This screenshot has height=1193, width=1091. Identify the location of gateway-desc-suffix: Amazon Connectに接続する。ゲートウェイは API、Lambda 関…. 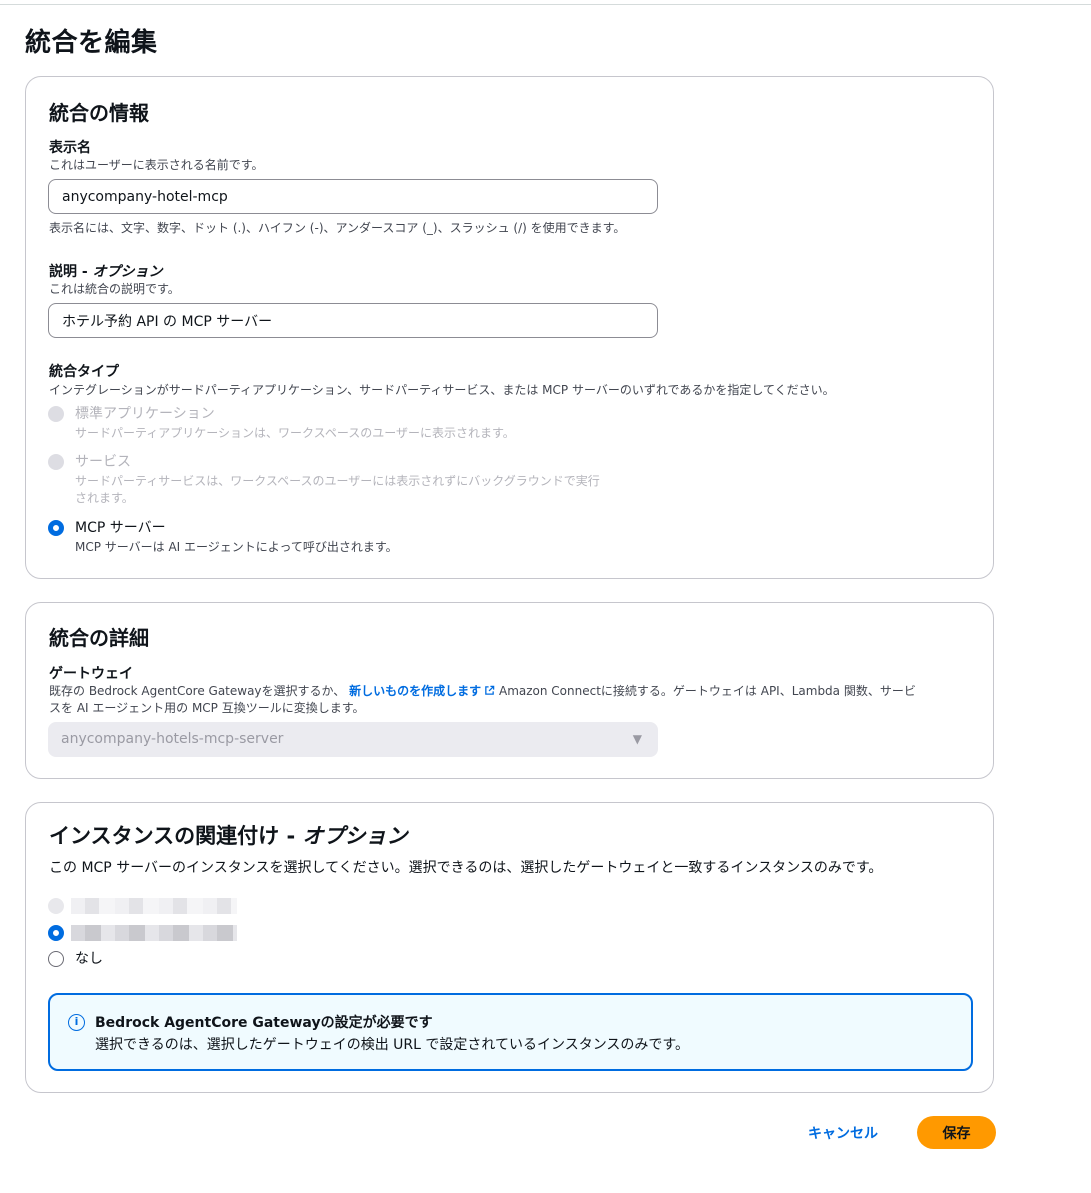
(707, 691).